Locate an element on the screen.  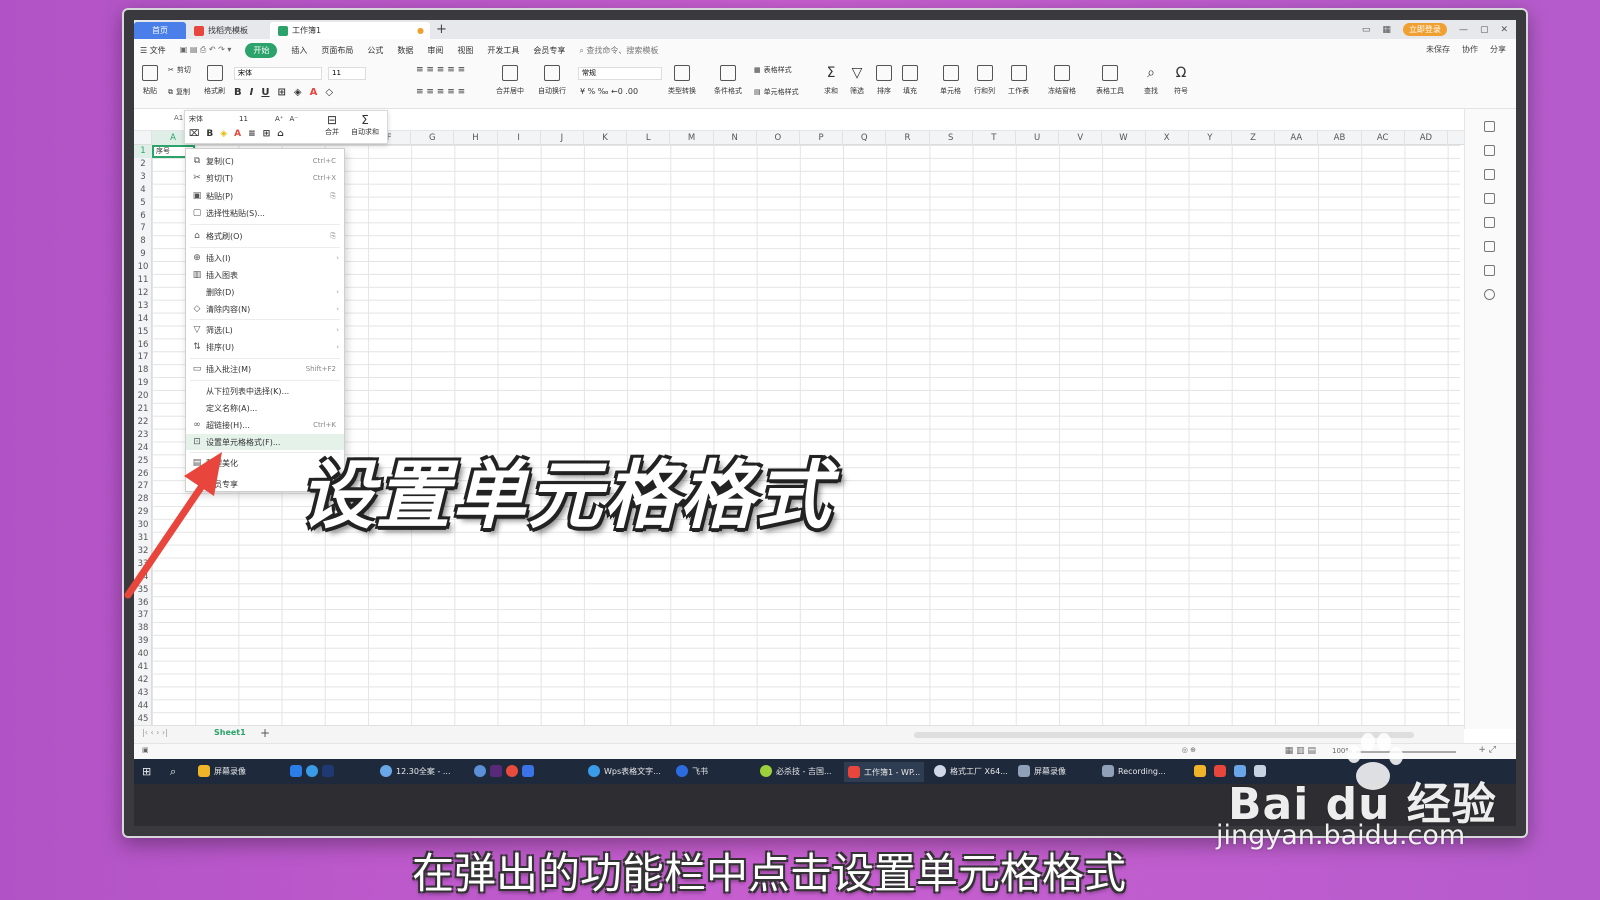
row-header: 44 is located at coordinates (143, 706).